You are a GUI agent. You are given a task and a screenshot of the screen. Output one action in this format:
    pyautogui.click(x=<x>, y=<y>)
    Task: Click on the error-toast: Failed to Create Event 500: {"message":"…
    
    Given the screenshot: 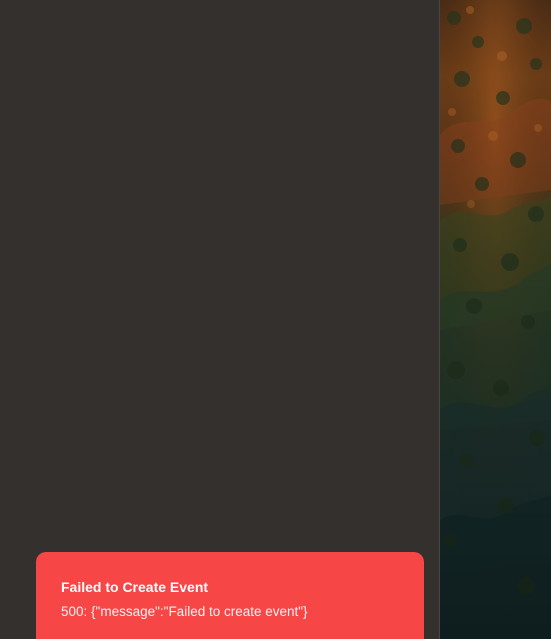 What is the action you would take?
    pyautogui.click(x=230, y=595)
    